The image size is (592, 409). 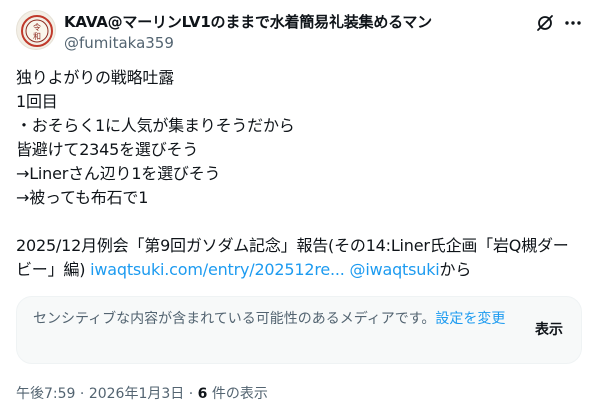 What do you see at coordinates (45, 394) in the screenshot?
I see `tweet-time: 午後7:59` at bounding box center [45, 394].